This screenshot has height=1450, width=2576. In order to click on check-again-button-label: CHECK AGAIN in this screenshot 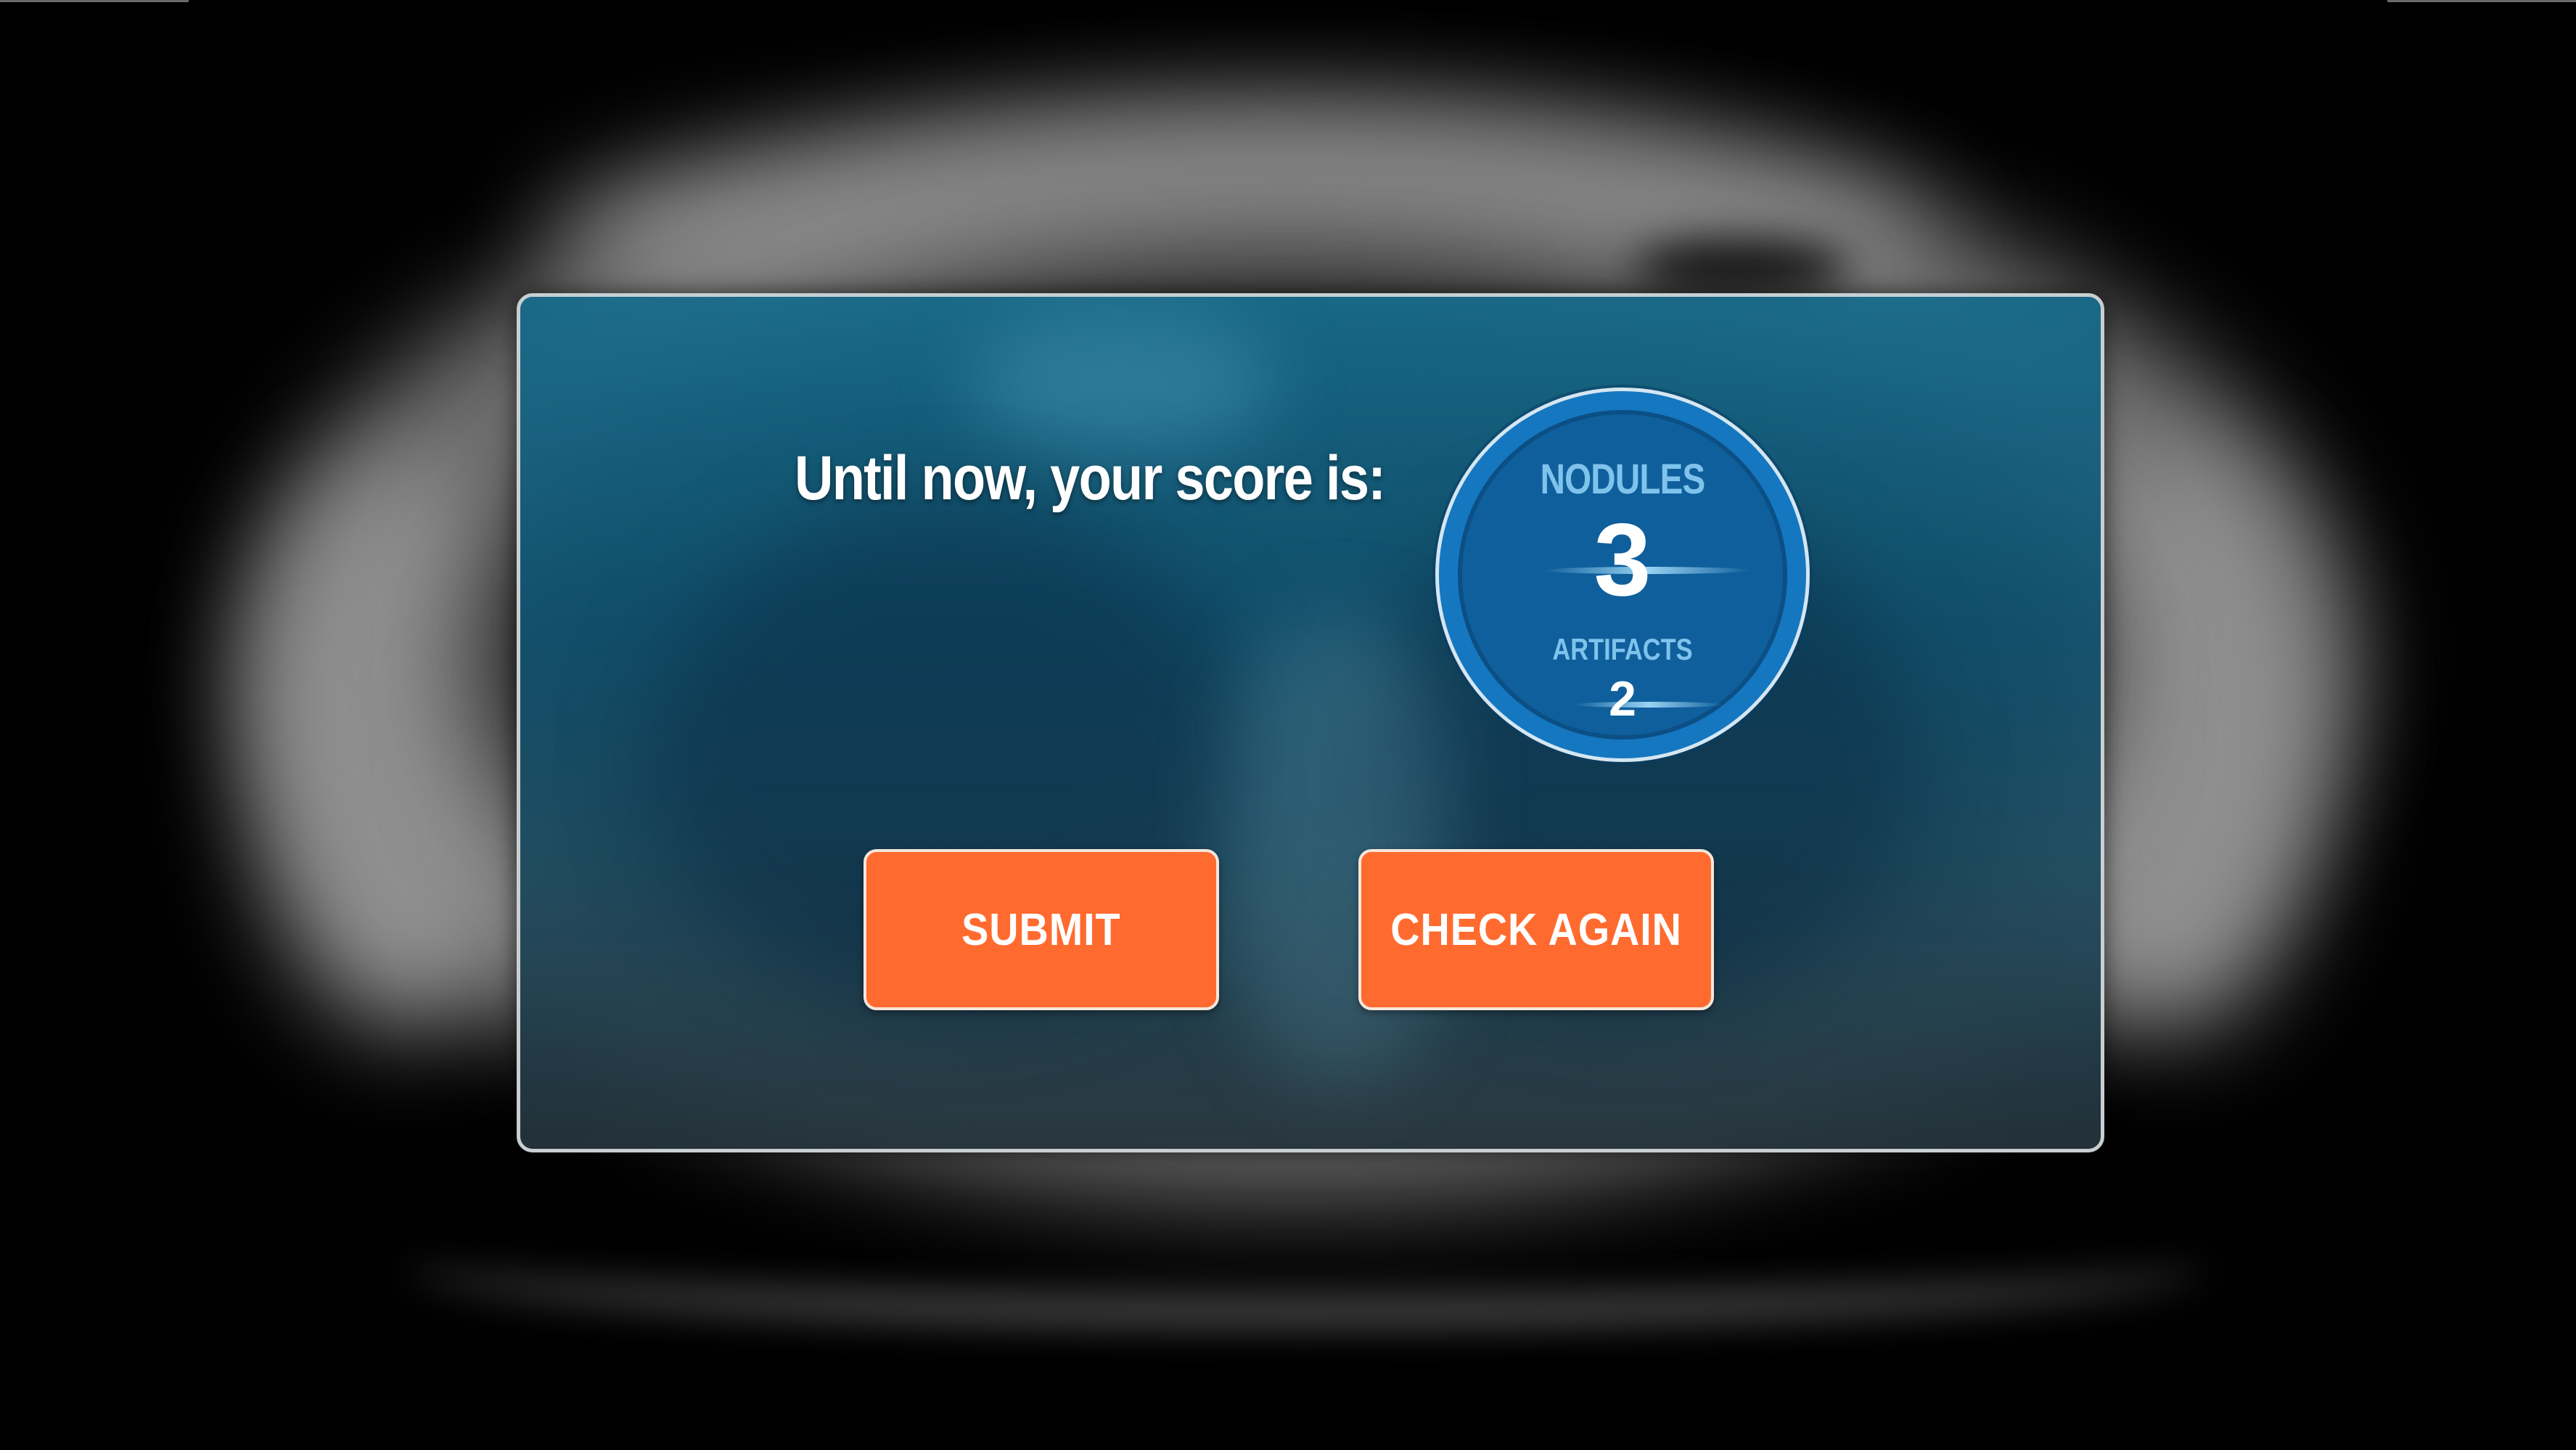, I will do `click(1536, 929)`.